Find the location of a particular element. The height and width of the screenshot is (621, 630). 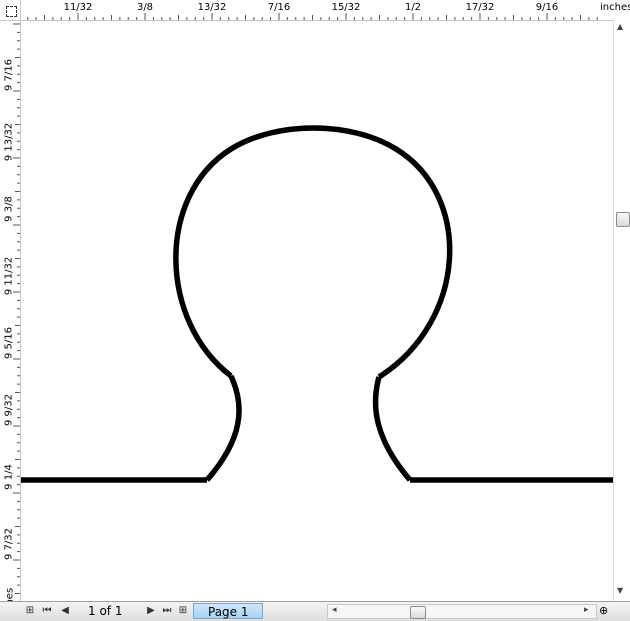

vertical-scroll-thumb is located at coordinates (623, 219).